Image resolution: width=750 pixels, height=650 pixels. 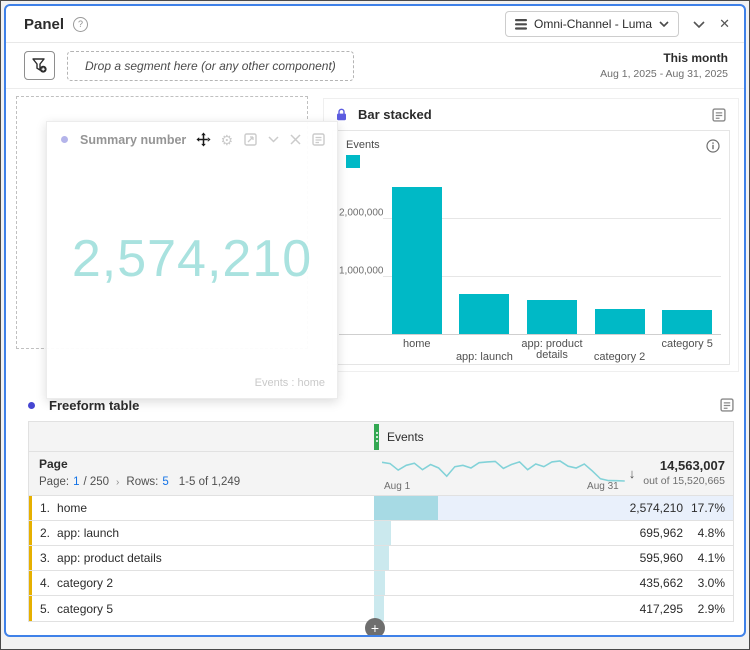 What do you see at coordinates (405, 436) in the screenshot?
I see `metric-column-label: Events` at bounding box center [405, 436].